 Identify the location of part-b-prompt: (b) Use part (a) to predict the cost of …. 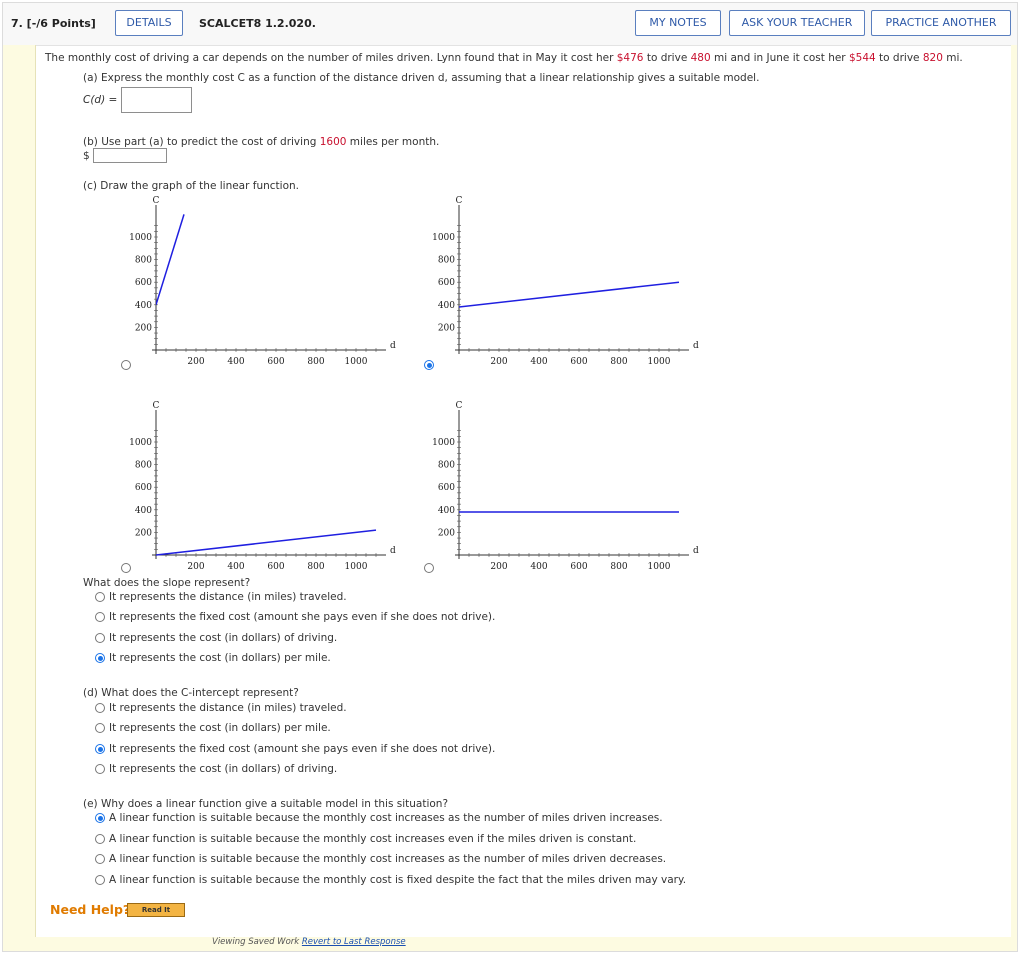
(261, 142).